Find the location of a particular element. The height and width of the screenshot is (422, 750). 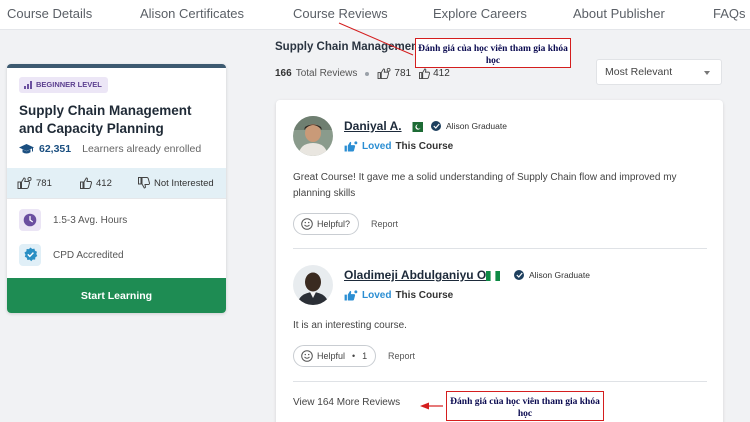

nav-explore-careers: Explore Careers is located at coordinates (480, 13).